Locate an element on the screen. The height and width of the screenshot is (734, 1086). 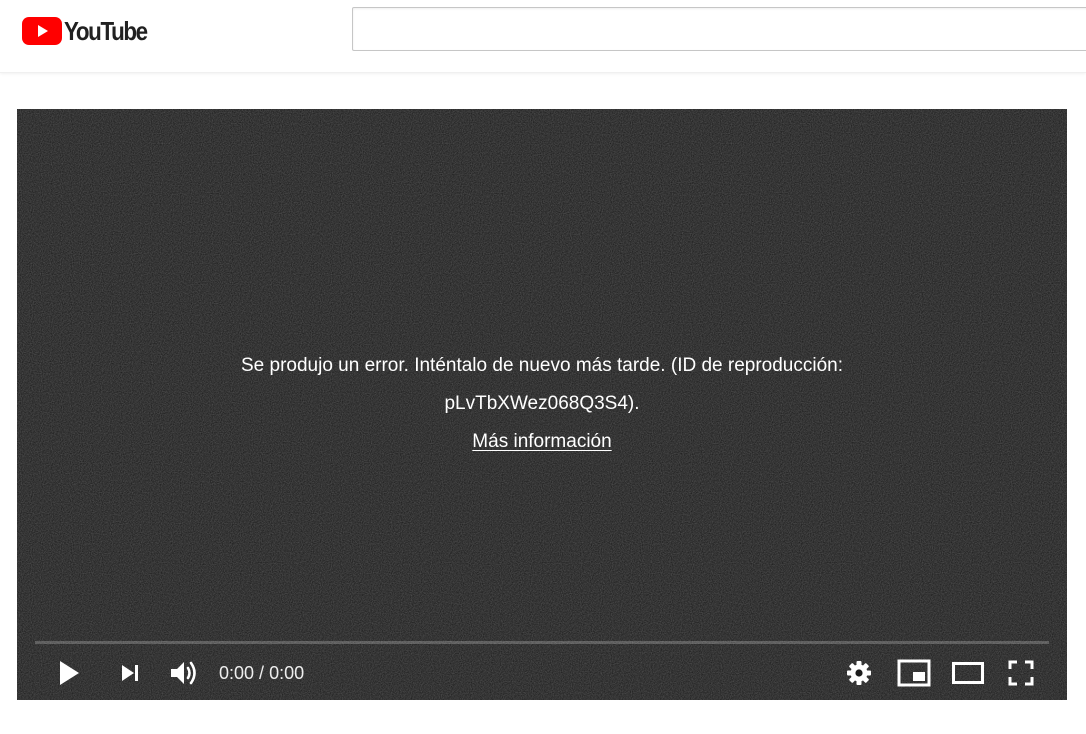
next-button is located at coordinates (130, 673).